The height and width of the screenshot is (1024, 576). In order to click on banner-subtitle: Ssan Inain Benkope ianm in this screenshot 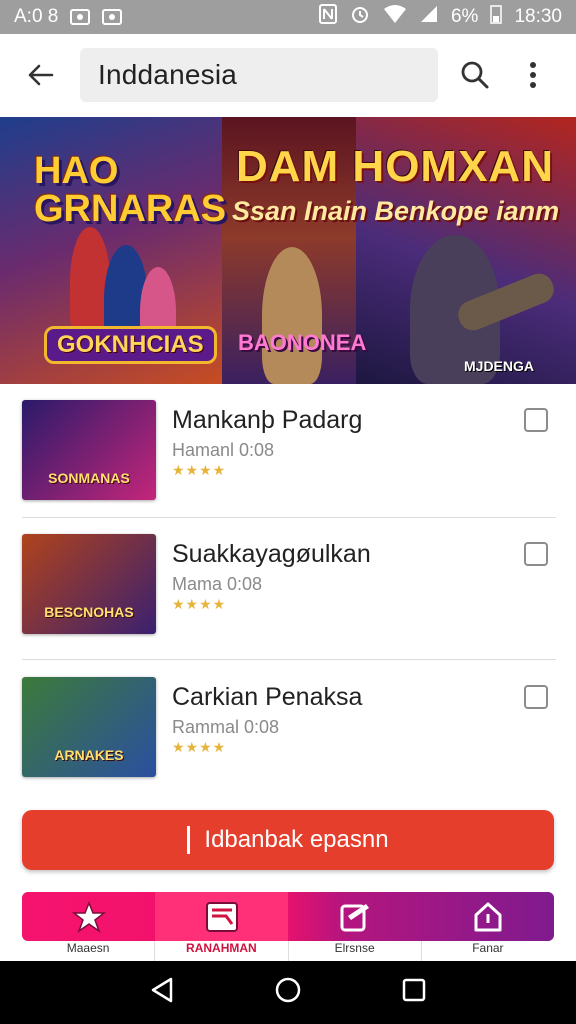, I will do `click(396, 211)`.